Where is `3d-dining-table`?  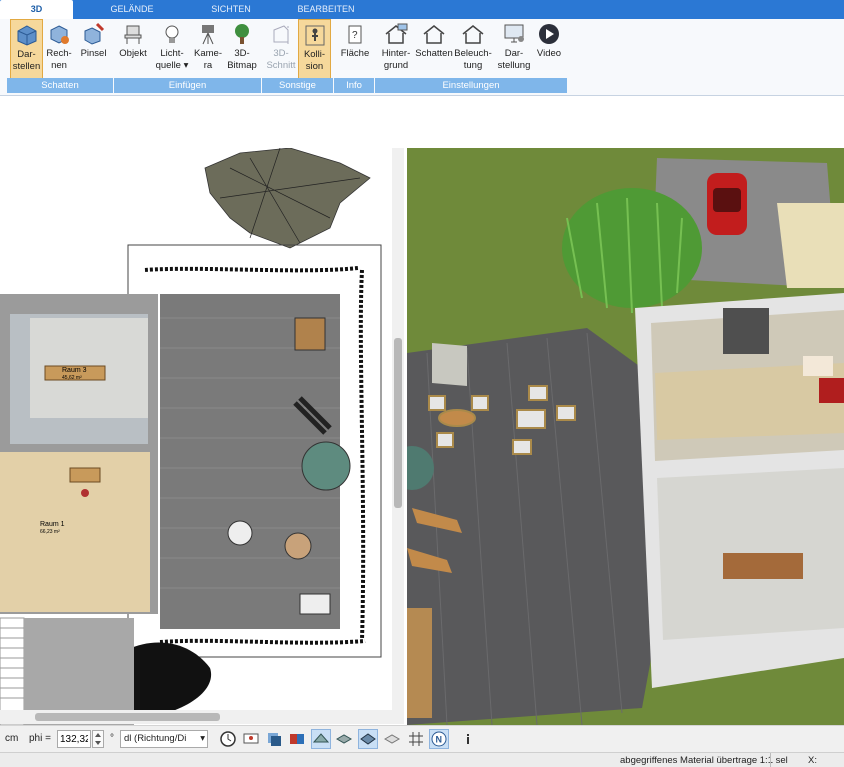
3d-dining-table is located at coordinates (763, 566).